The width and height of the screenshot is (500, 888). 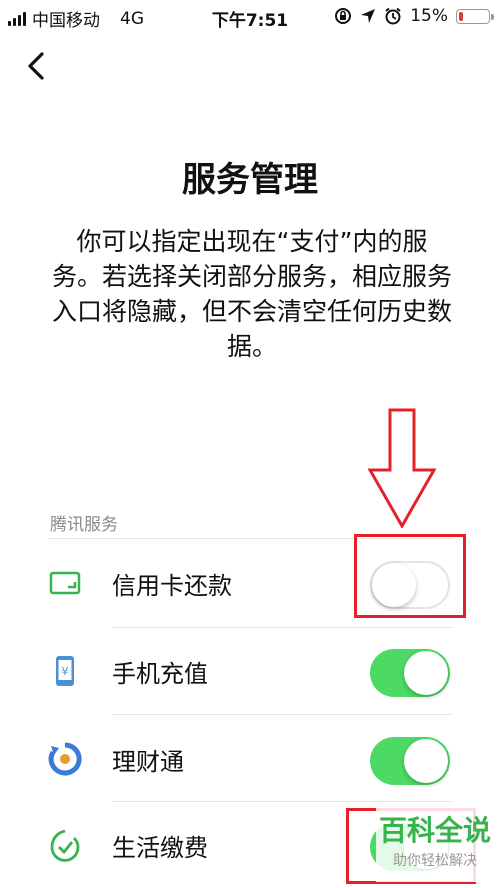 I want to click on utility-payment-icon, so click(x=65, y=845).